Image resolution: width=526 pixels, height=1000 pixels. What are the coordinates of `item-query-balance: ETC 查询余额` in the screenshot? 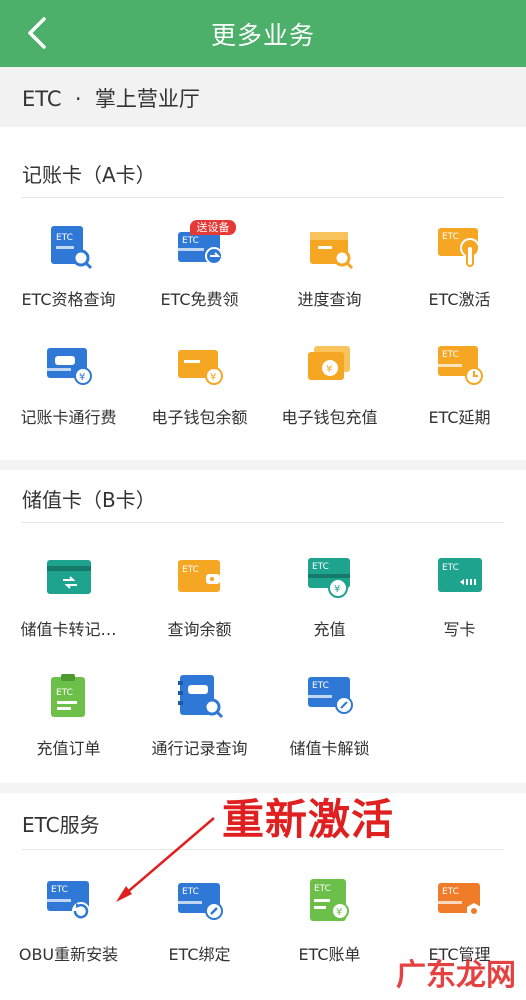 It's located at (199, 609).